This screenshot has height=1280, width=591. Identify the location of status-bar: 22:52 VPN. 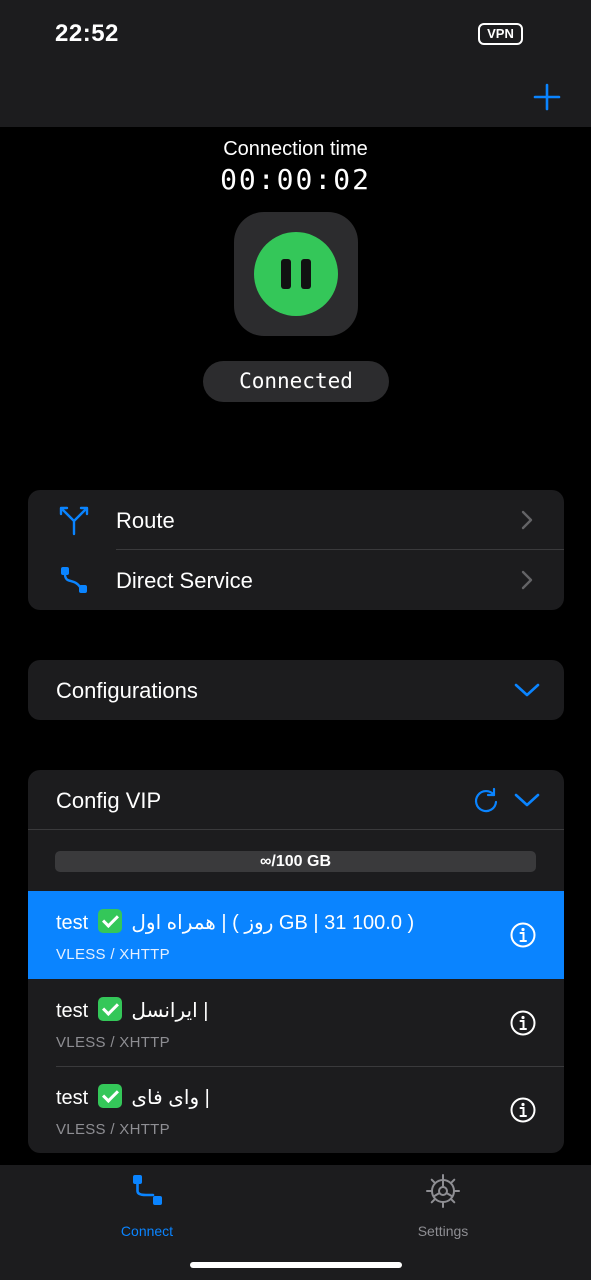
(295, 33).